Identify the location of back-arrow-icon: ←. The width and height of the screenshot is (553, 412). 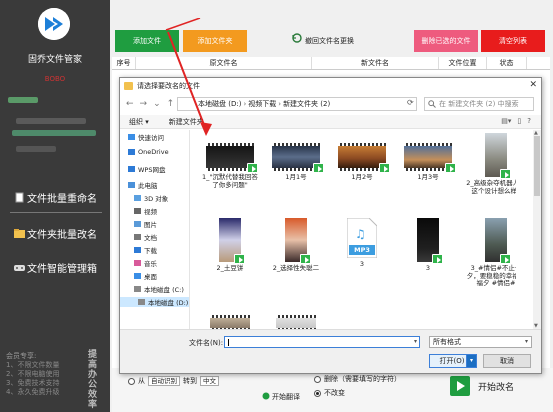
(130, 104).